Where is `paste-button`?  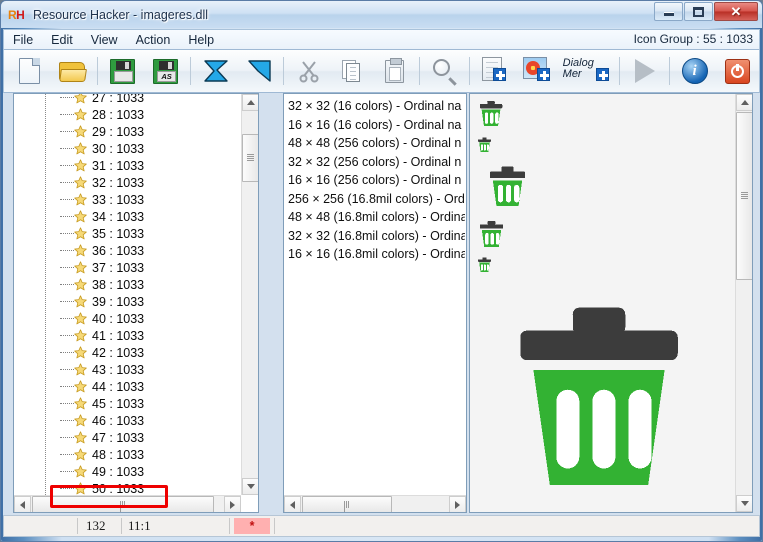
paste-button is located at coordinates (394, 71).